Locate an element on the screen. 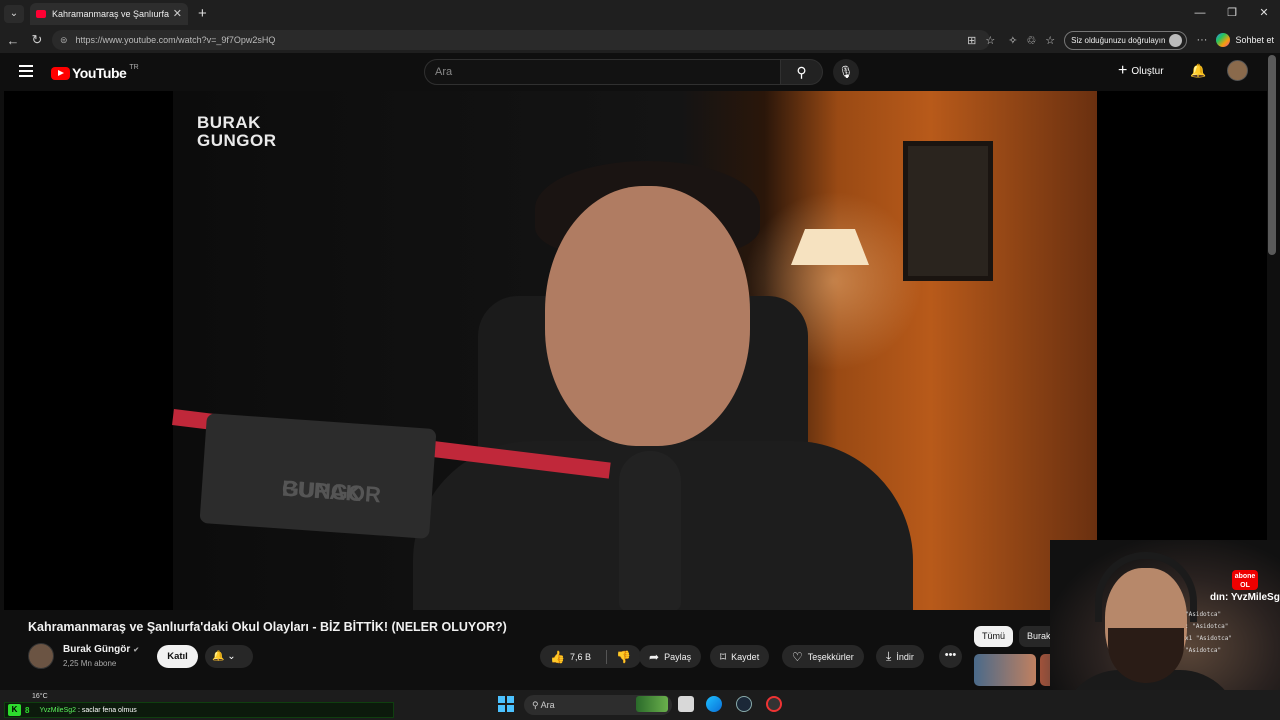  join-button: Katıl is located at coordinates (177, 656).